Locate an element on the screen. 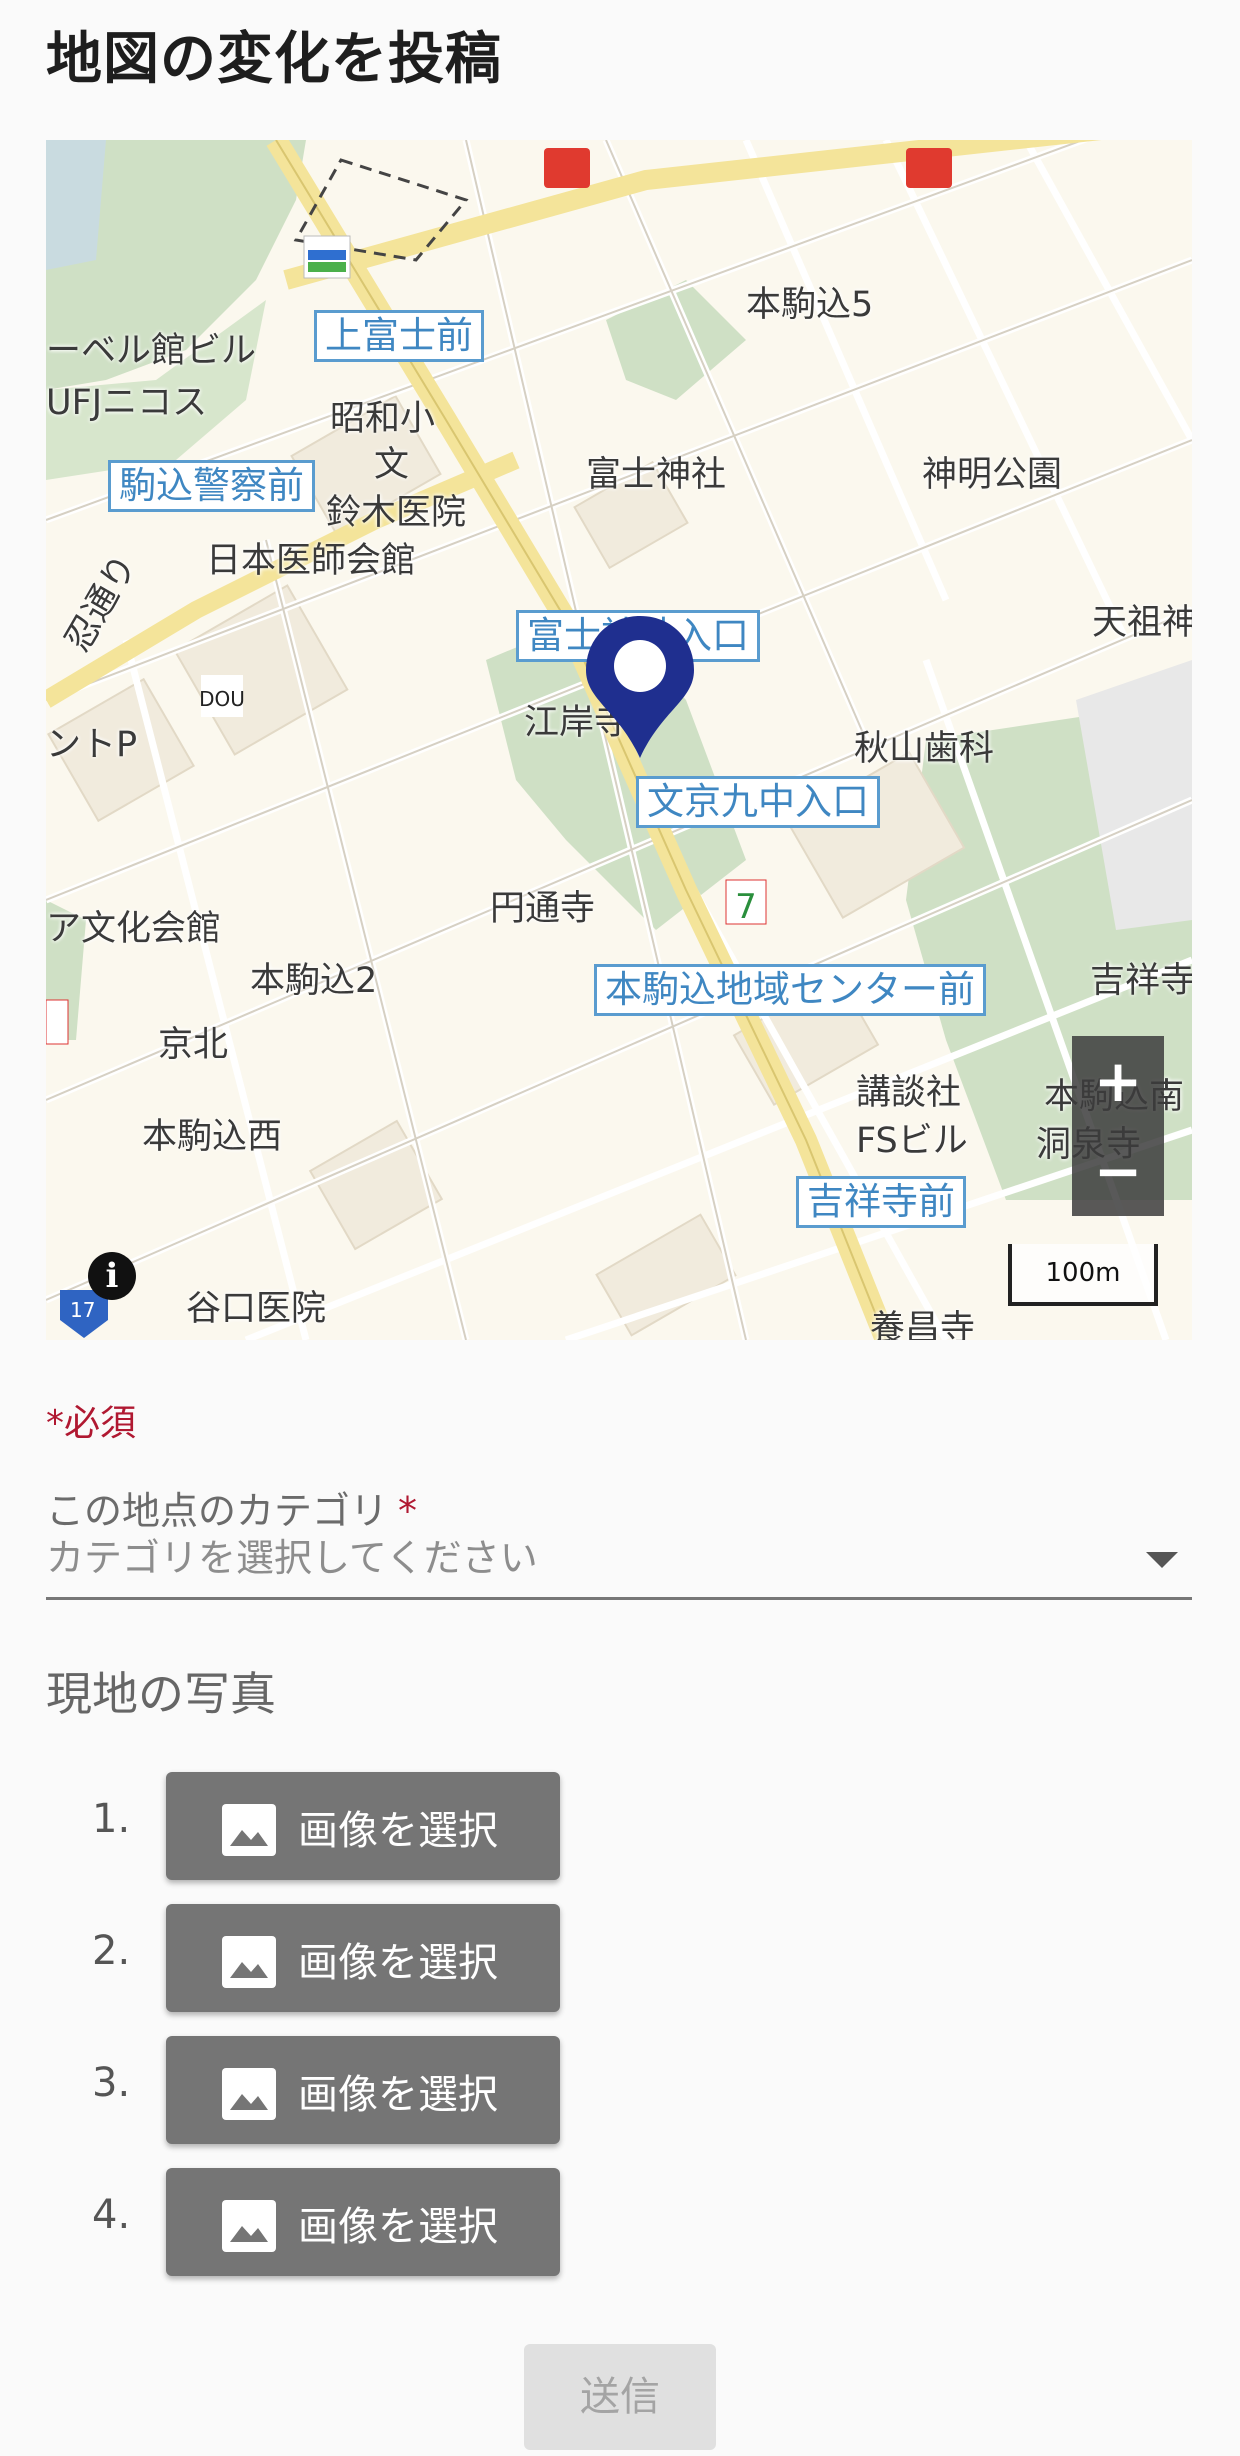  map-label-ufj-nicos: UFJニコス is located at coordinates (127, 403).